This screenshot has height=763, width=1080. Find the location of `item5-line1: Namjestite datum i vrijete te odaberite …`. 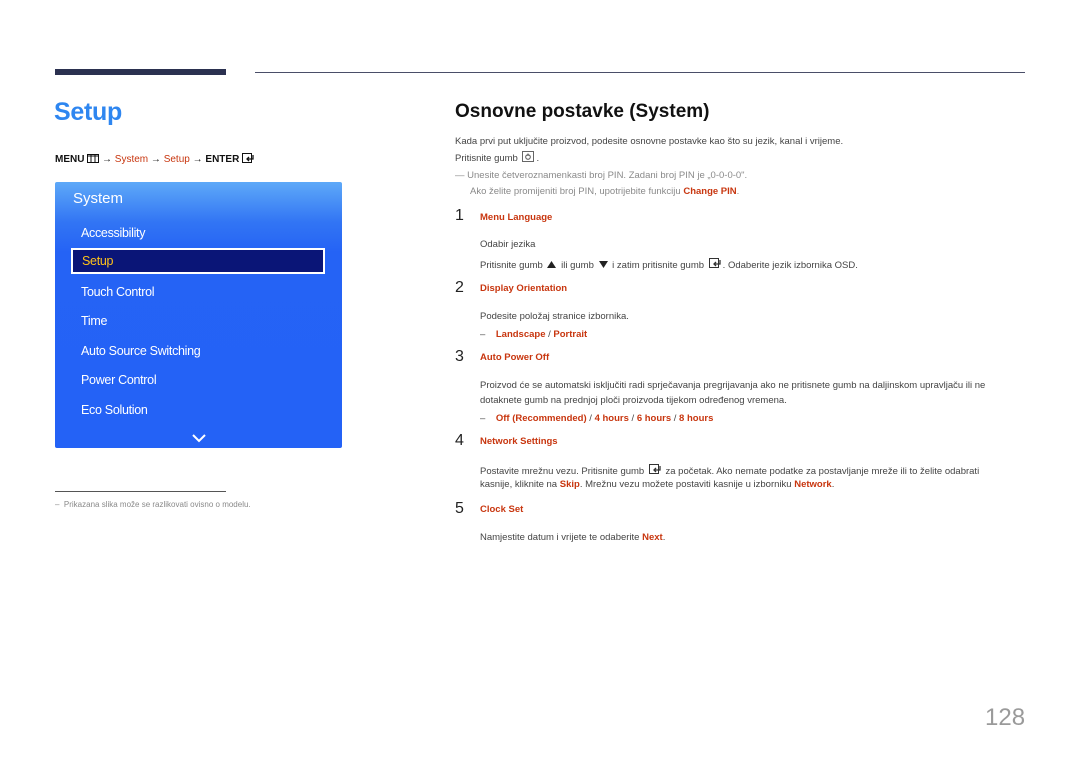

item5-line1: Namjestite datum i vrijete te odaberite … is located at coordinates (572, 537).